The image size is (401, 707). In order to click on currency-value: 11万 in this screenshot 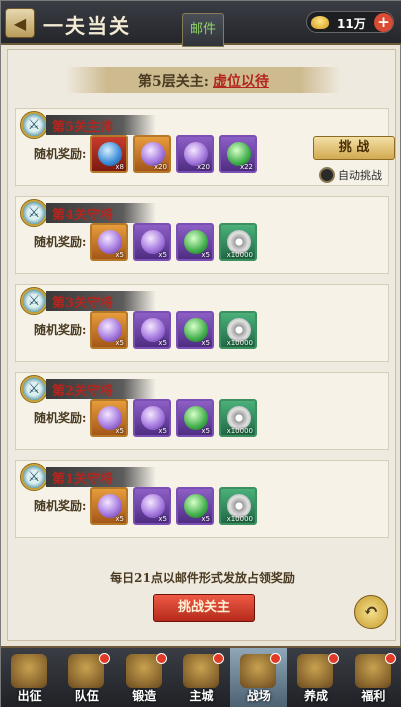, I will do `click(351, 24)`.